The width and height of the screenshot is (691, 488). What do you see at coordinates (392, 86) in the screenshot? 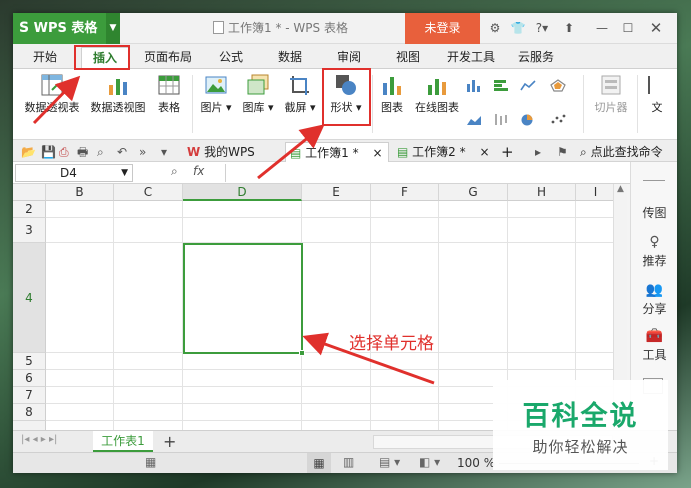
I see `chart-icon` at bounding box center [392, 86].